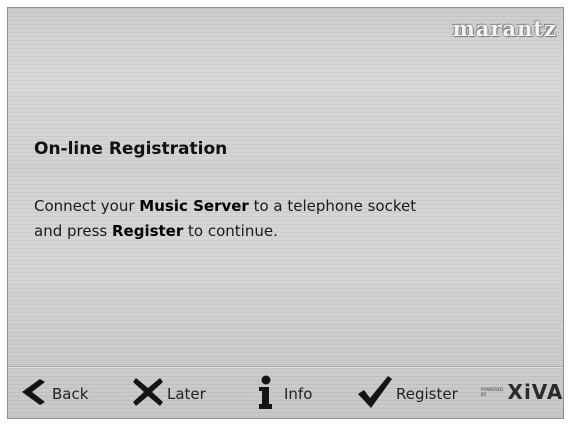 This screenshot has width=571, height=426. Describe the element at coordinates (70, 394) in the screenshot. I see `back-label: Back` at that location.